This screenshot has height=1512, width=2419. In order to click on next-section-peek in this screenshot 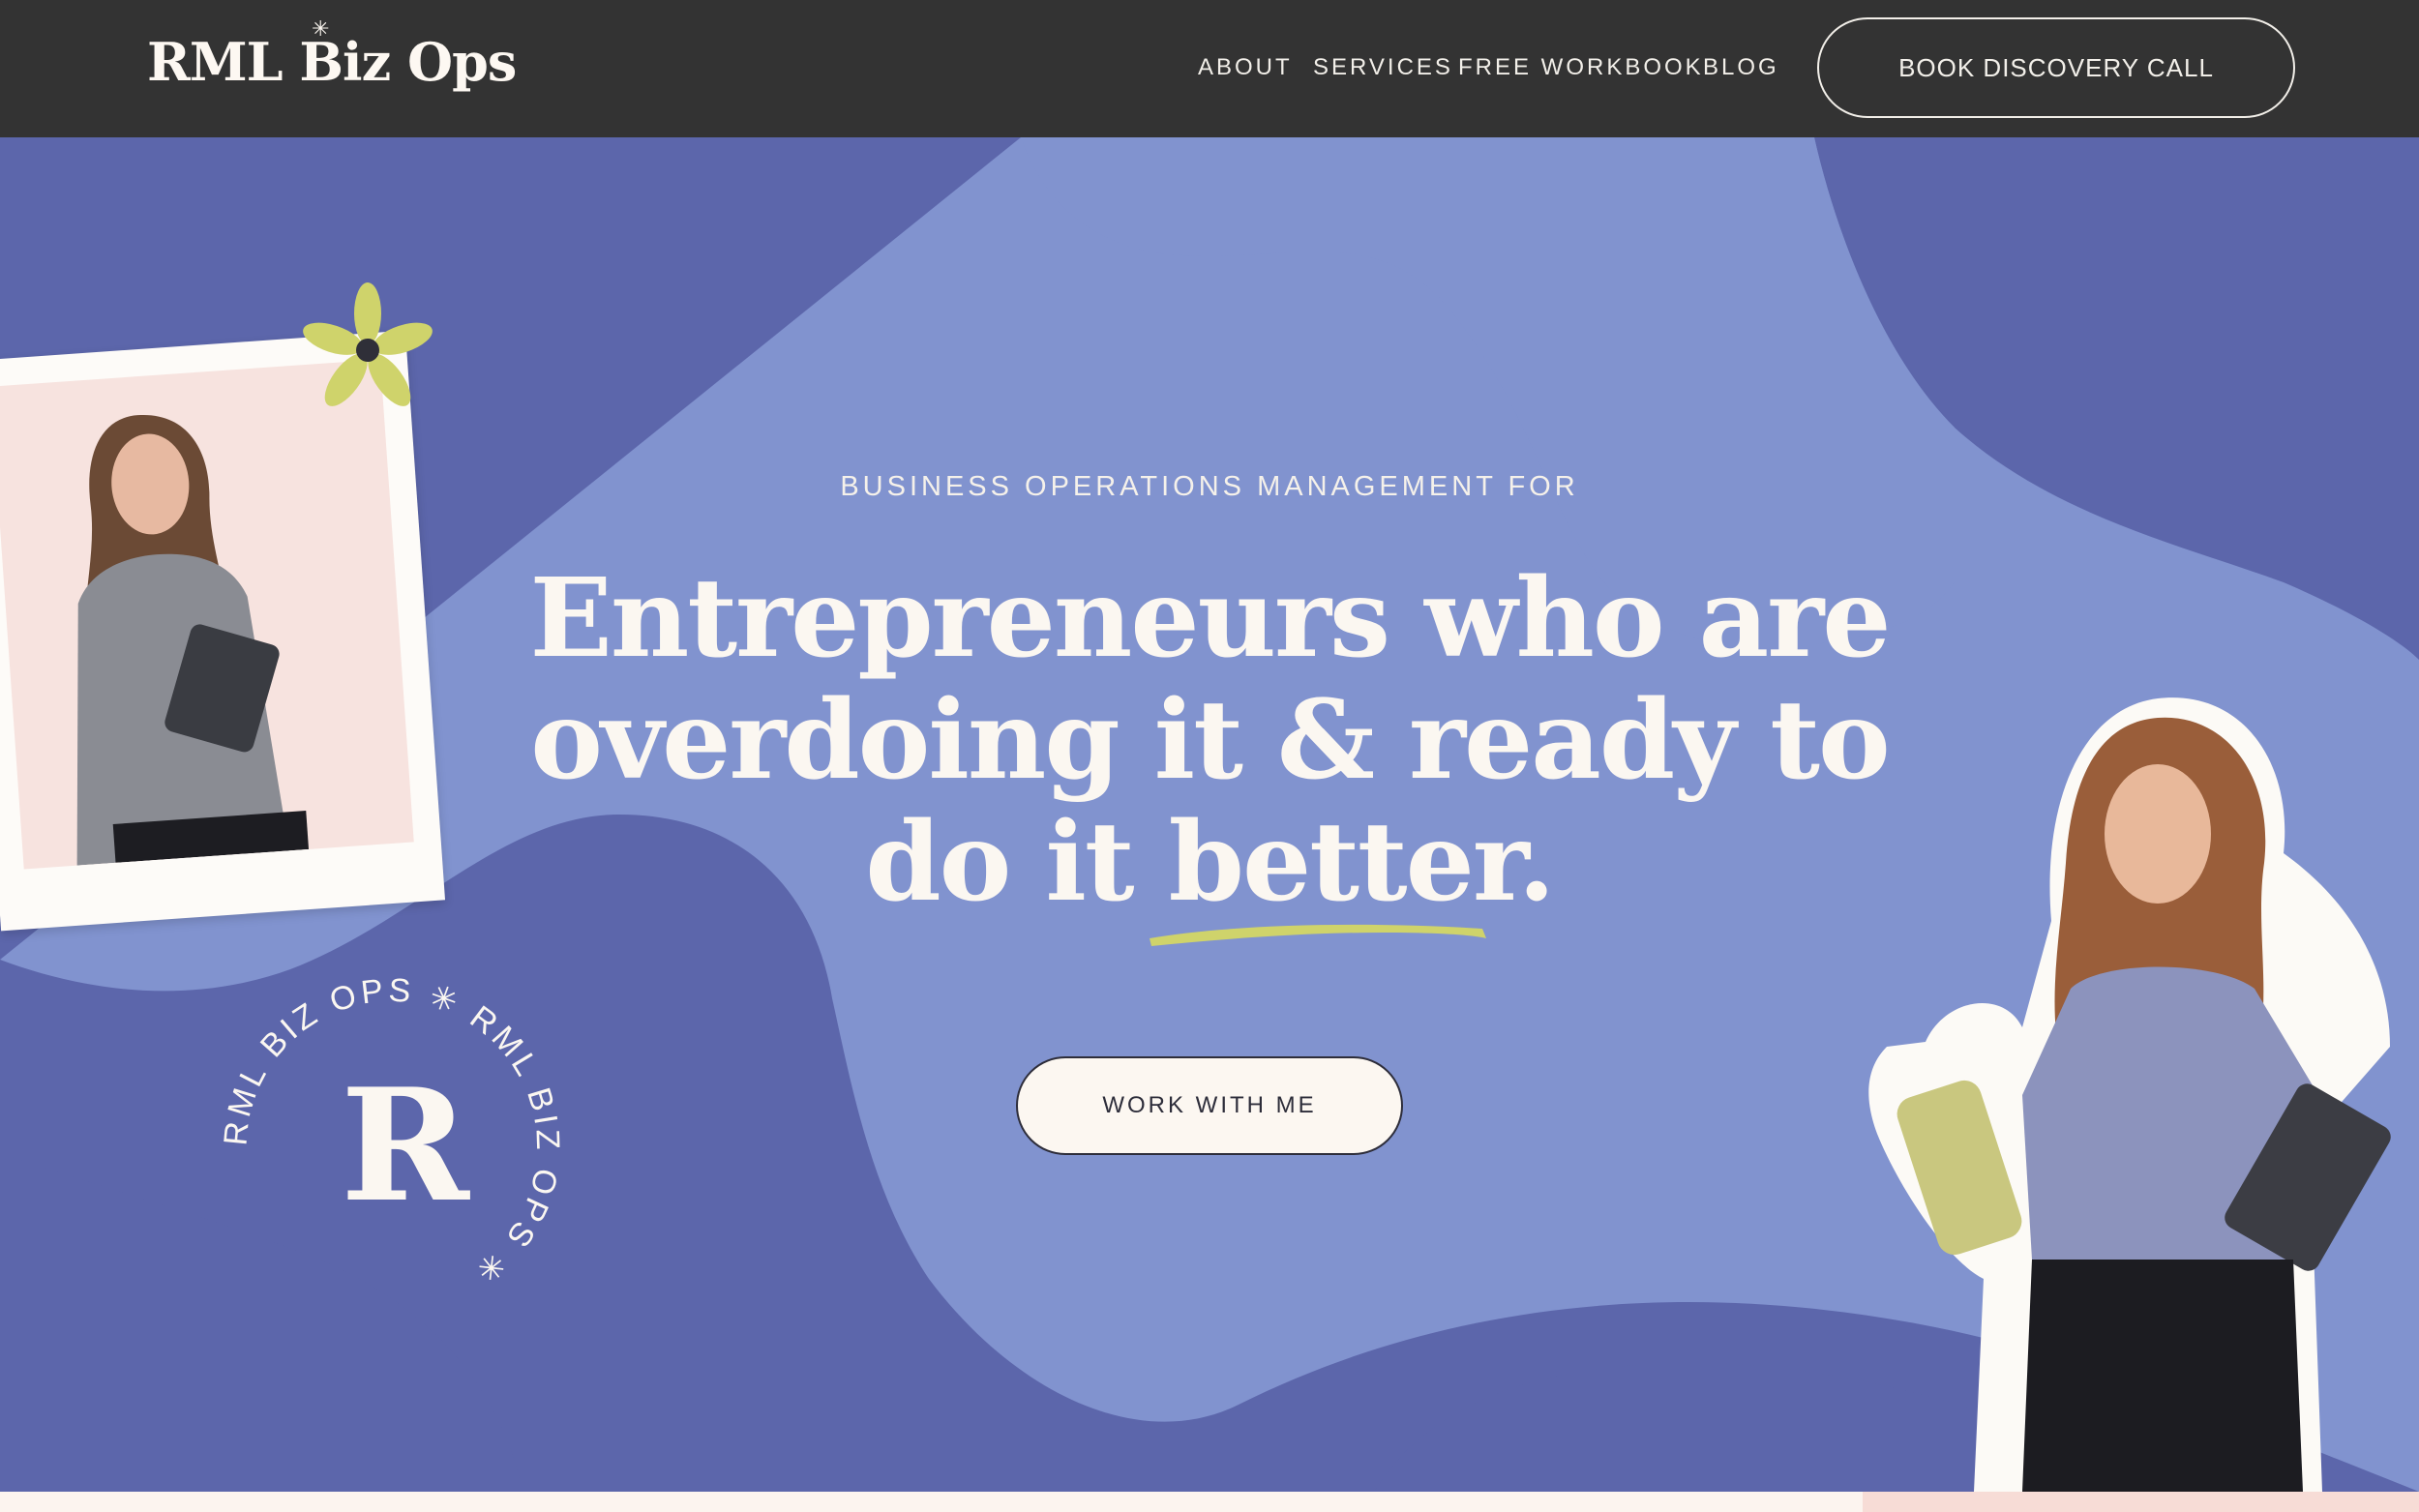, I will do `click(1209, 1502)`.